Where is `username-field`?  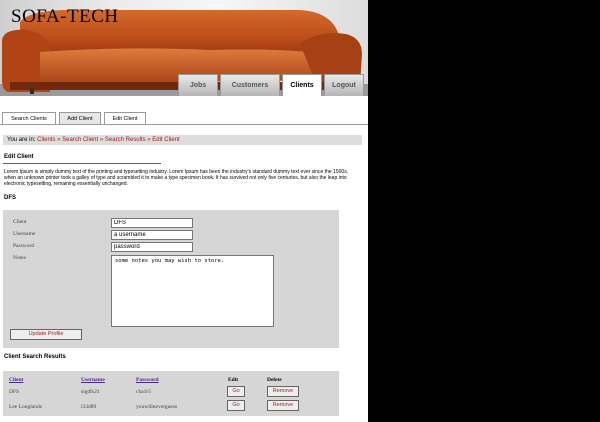 username-field is located at coordinates (152, 235).